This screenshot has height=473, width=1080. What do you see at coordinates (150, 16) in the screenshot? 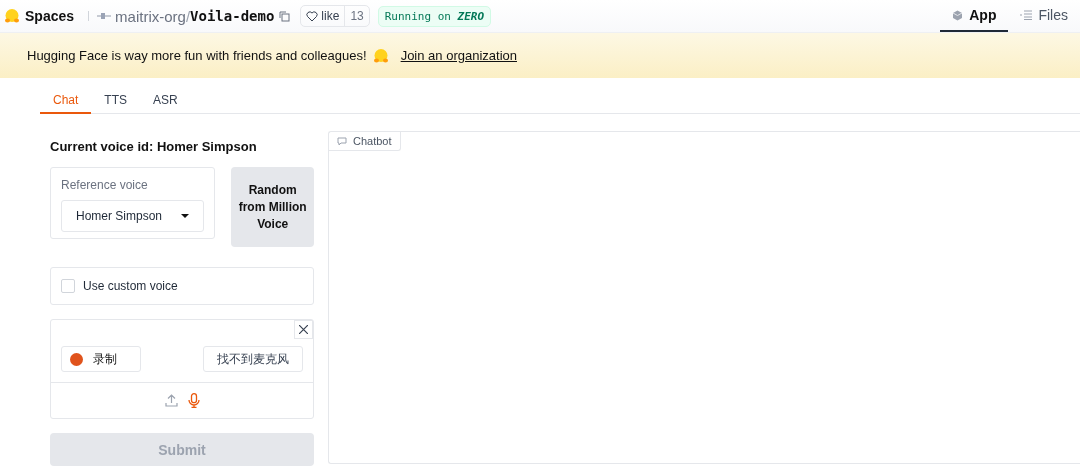
I see `owner-link: maitrix-org` at bounding box center [150, 16].